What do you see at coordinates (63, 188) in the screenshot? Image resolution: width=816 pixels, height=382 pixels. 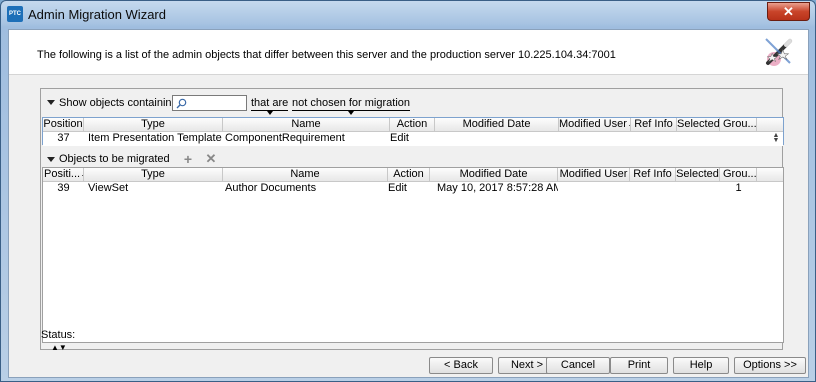 I see `cell-position: 39` at bounding box center [63, 188].